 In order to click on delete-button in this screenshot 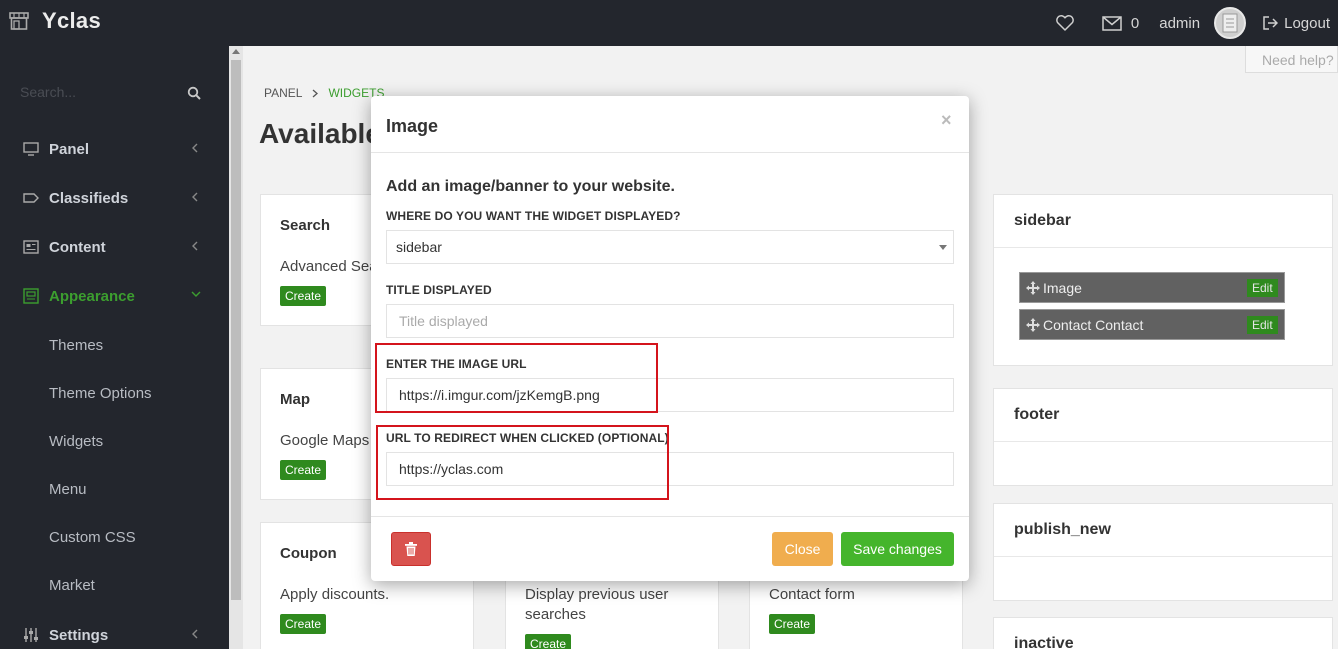, I will do `click(411, 549)`.